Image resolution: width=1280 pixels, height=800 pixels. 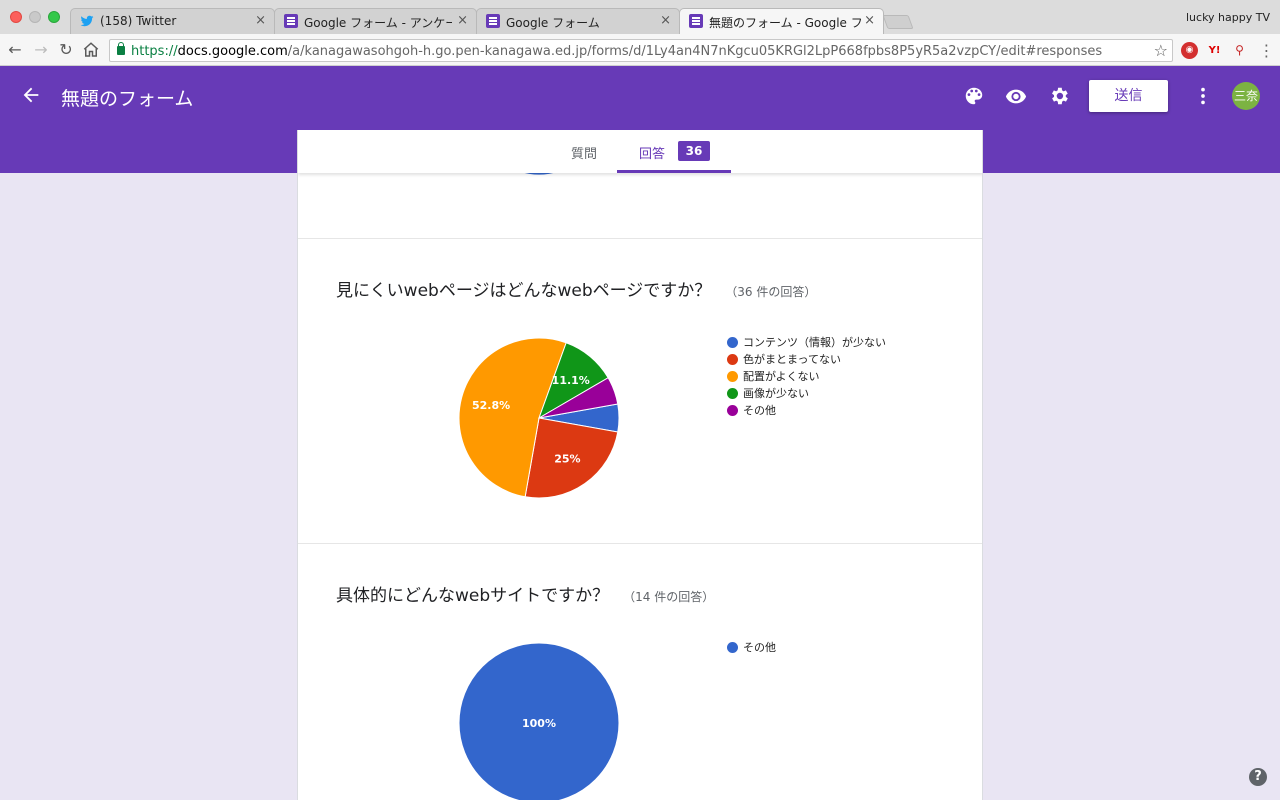 I want to click on legend-label: 色がまとまってない, so click(x=792, y=359).